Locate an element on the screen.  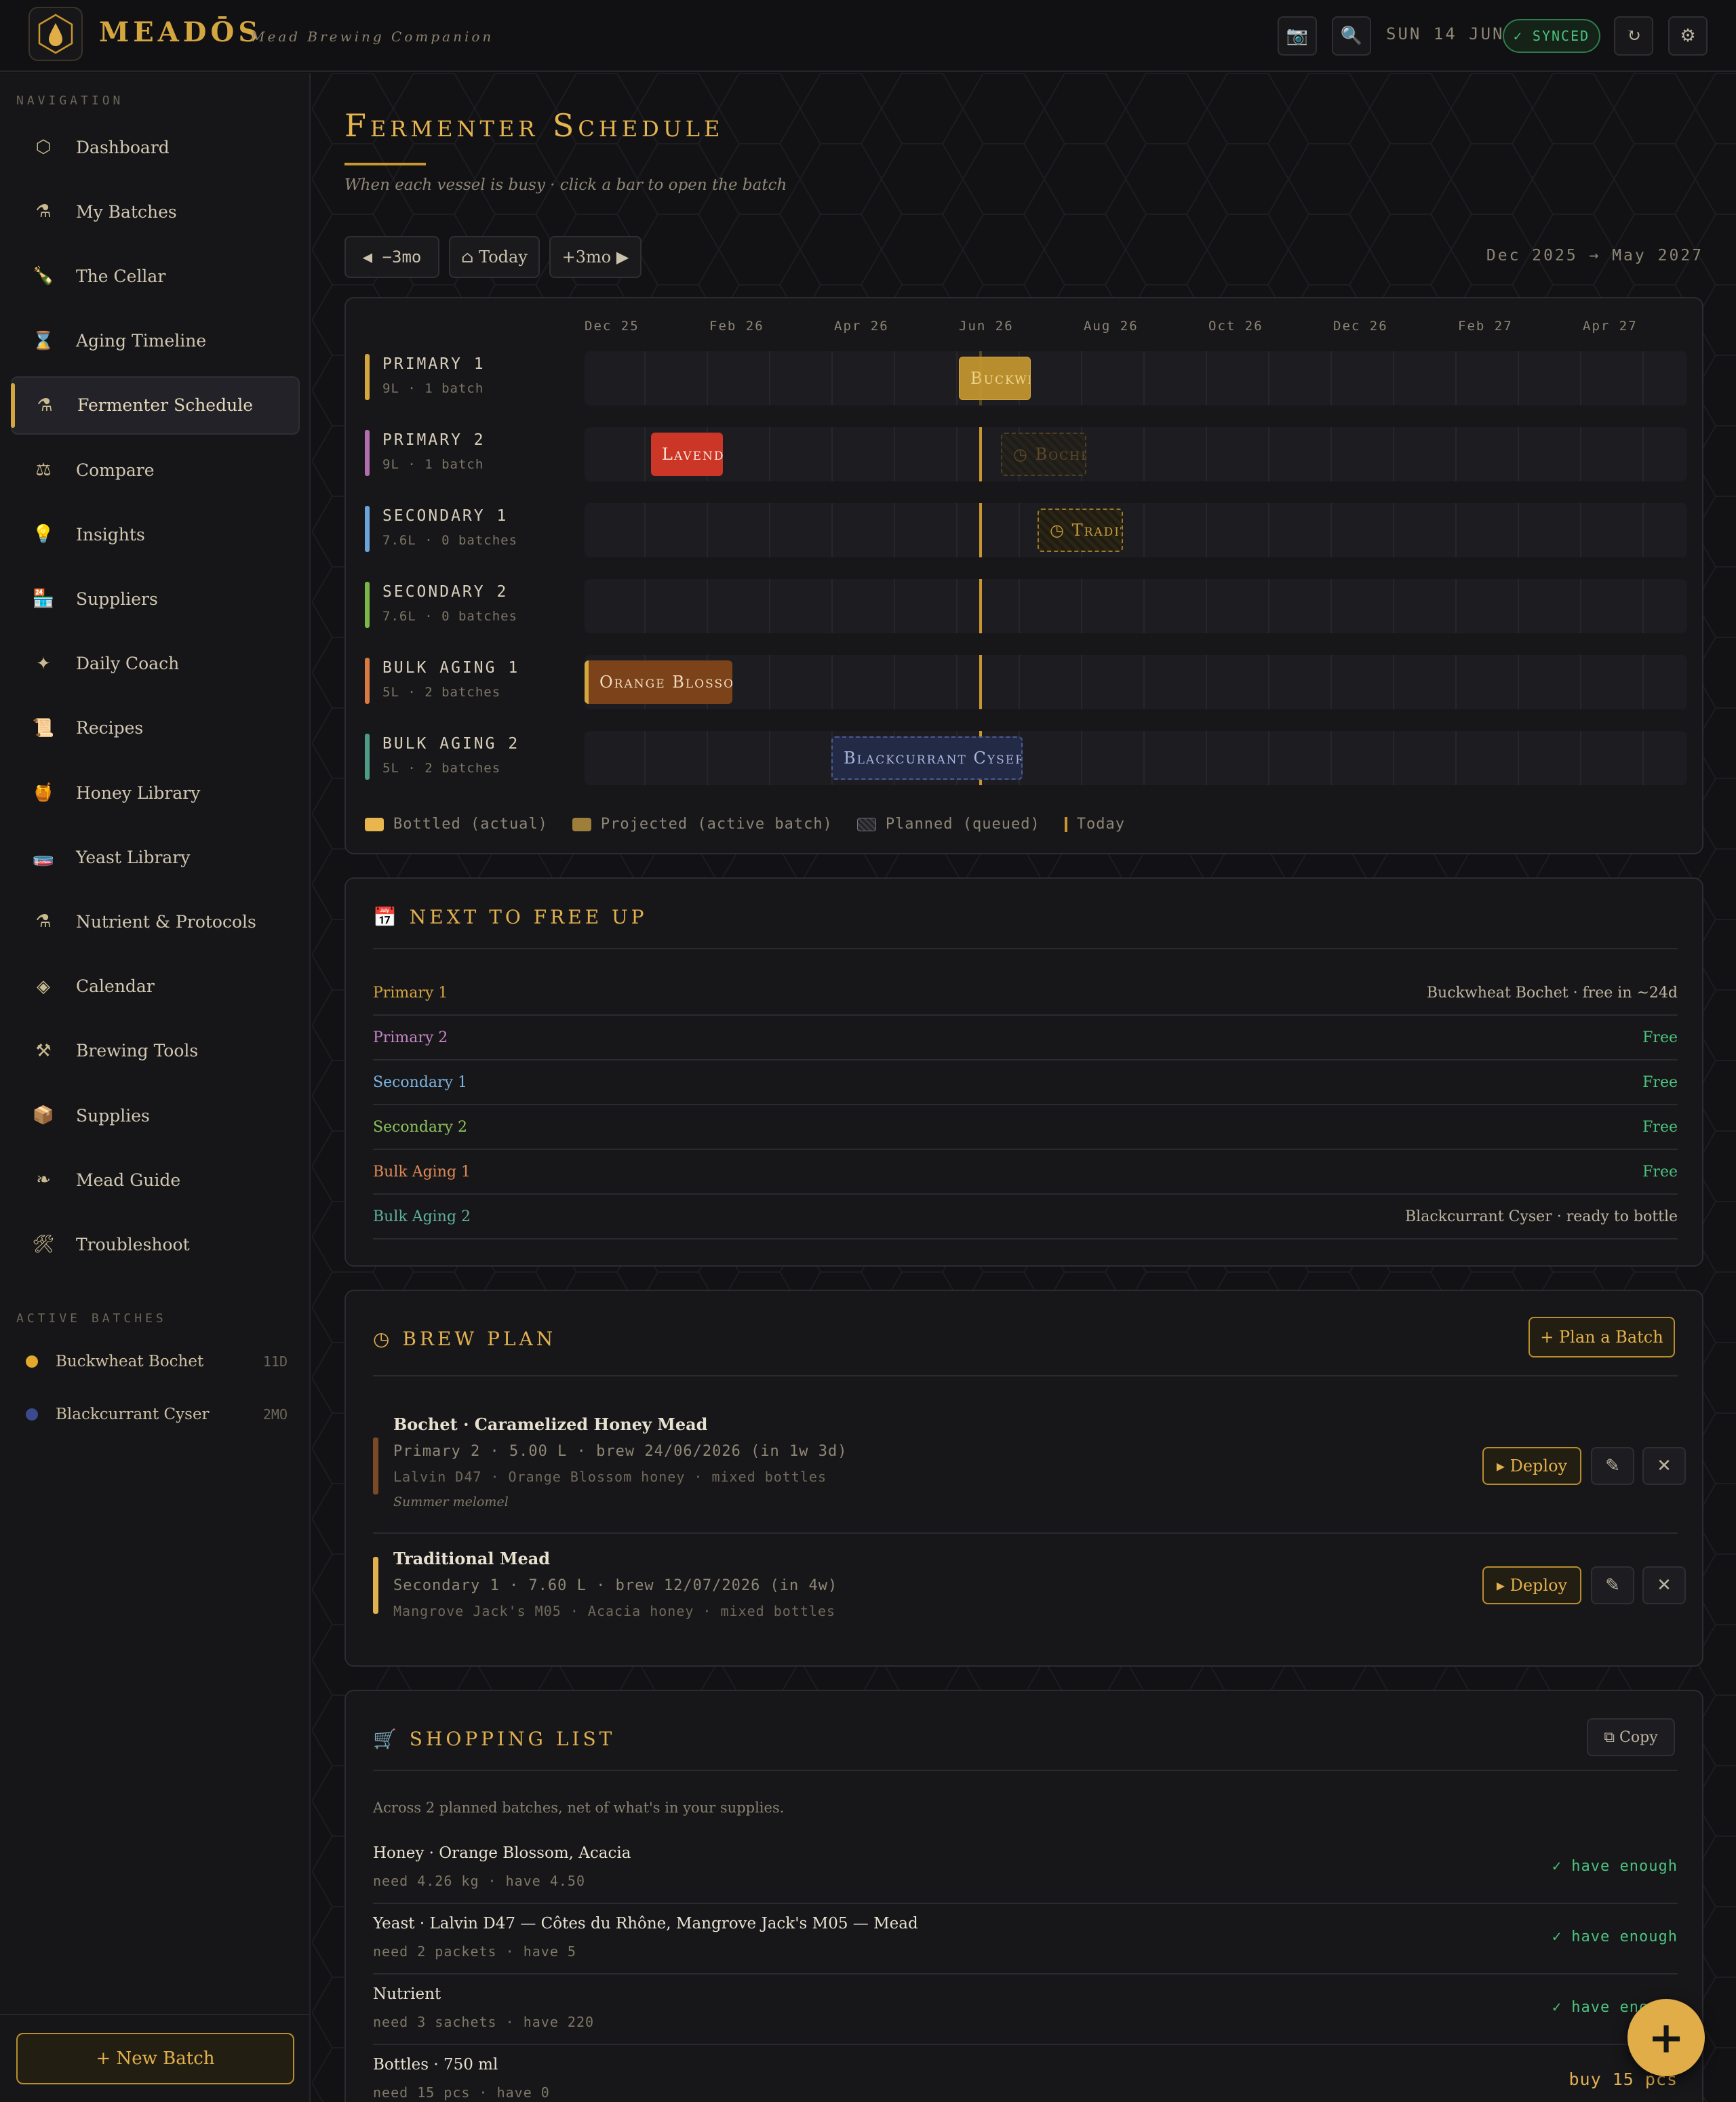
next-3-months-button: +3mo ▶ is located at coordinates (595, 257).